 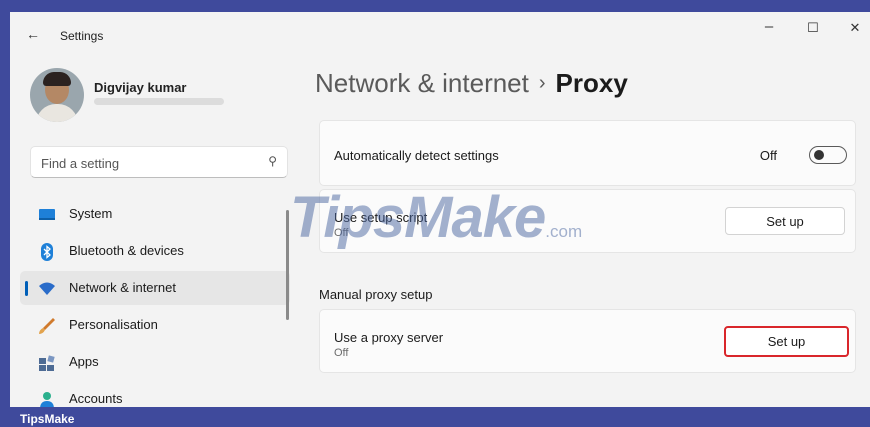 I want to click on breadcrumb: Network & internet › Proxy, so click(x=471, y=83).